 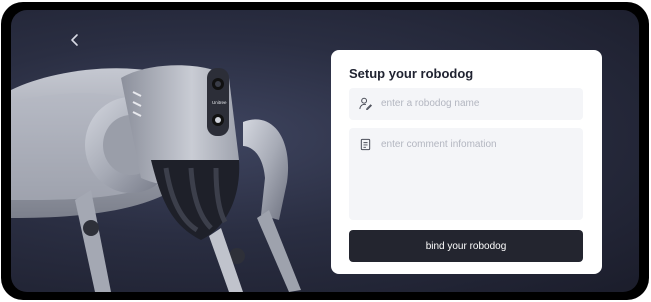 What do you see at coordinates (439, 144) in the screenshot?
I see `comment-placeholder: enter comment infomation` at bounding box center [439, 144].